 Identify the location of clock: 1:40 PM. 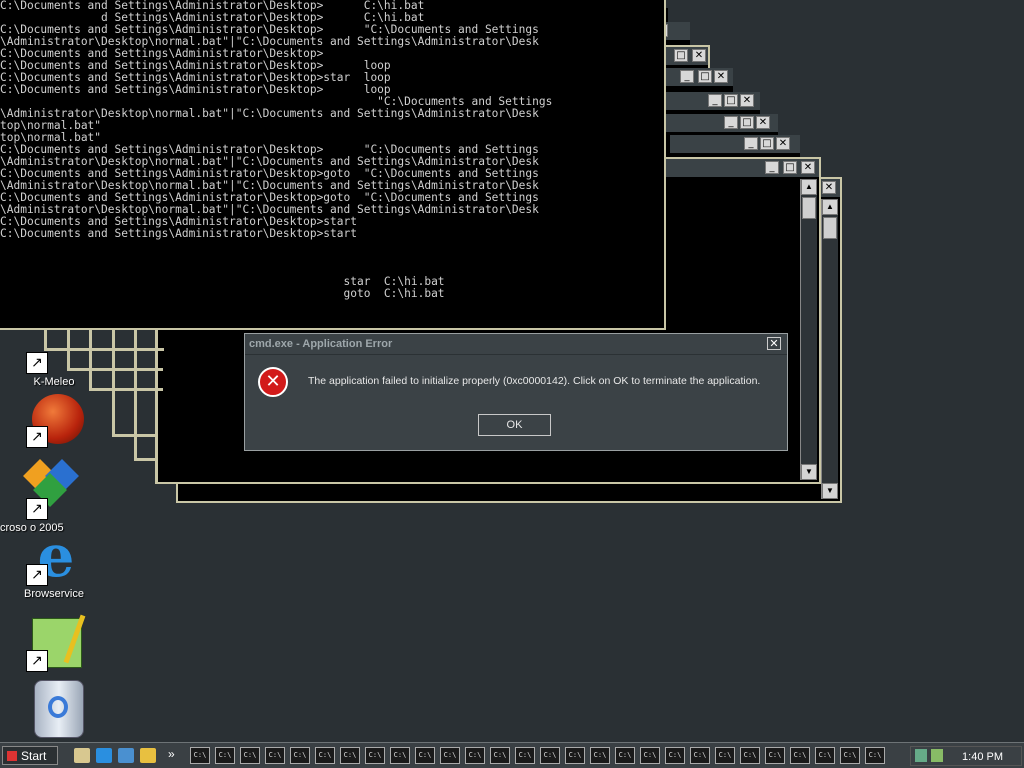
(982, 757).